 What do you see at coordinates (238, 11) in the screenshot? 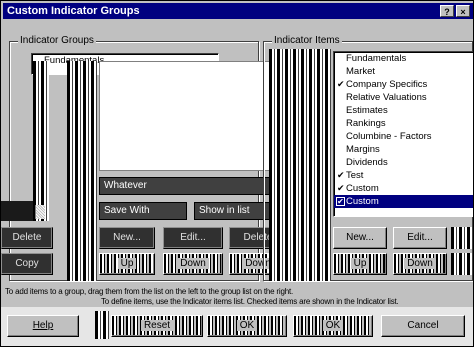
I see `title-bar: Custom Indicator Groups ? ×` at bounding box center [238, 11].